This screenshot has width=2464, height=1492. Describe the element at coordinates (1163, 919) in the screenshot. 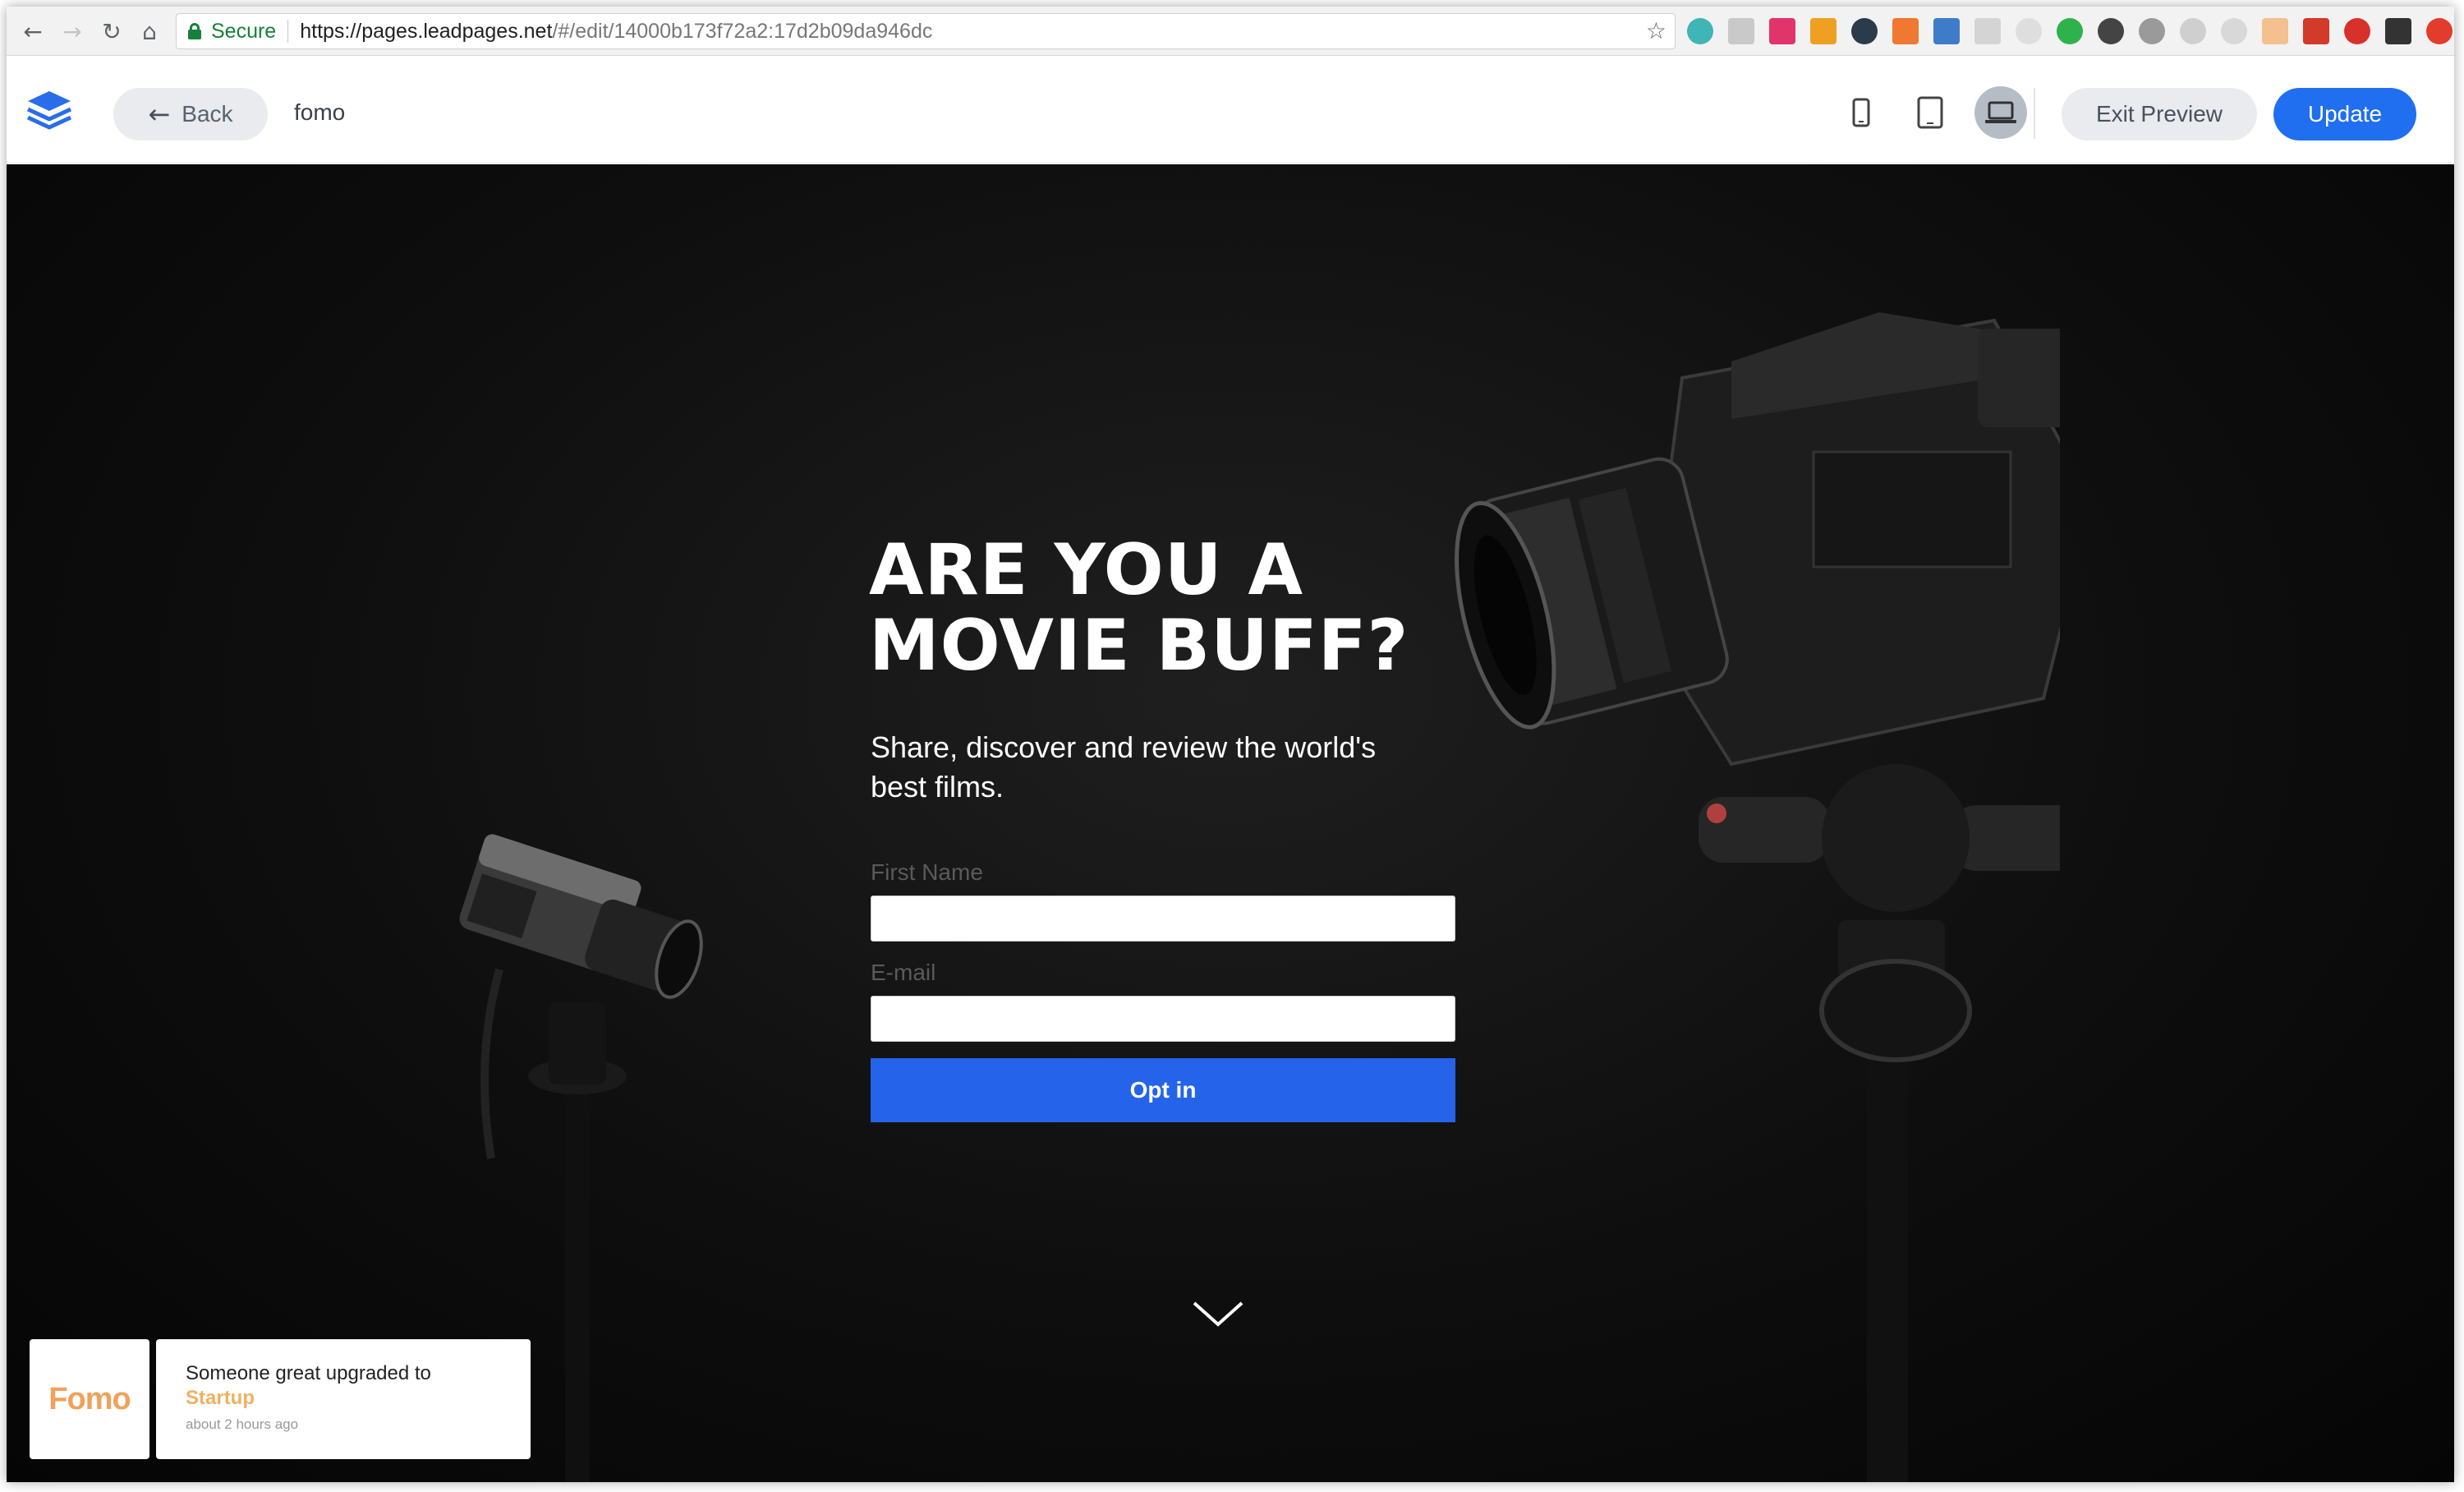

I see `first-name-input` at that location.